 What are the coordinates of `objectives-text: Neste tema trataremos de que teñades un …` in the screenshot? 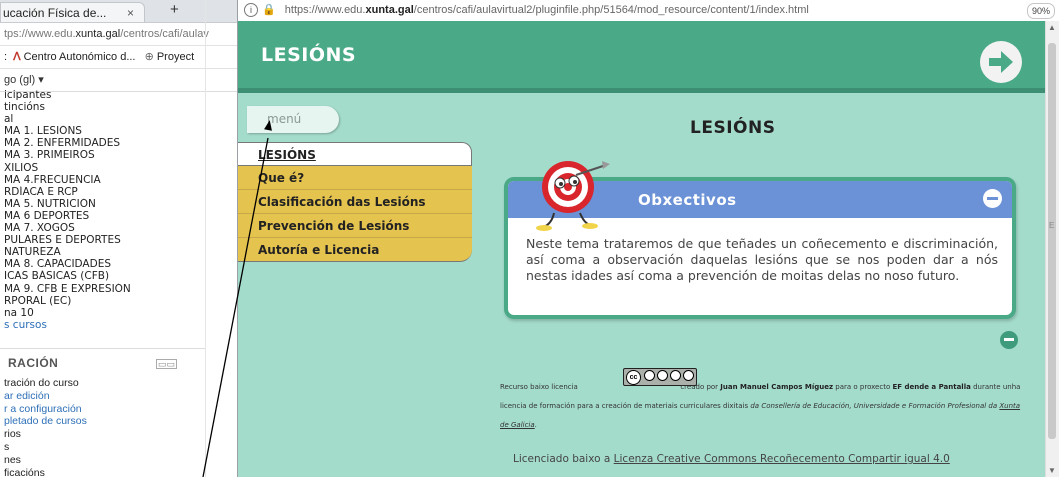 It's located at (762, 259).